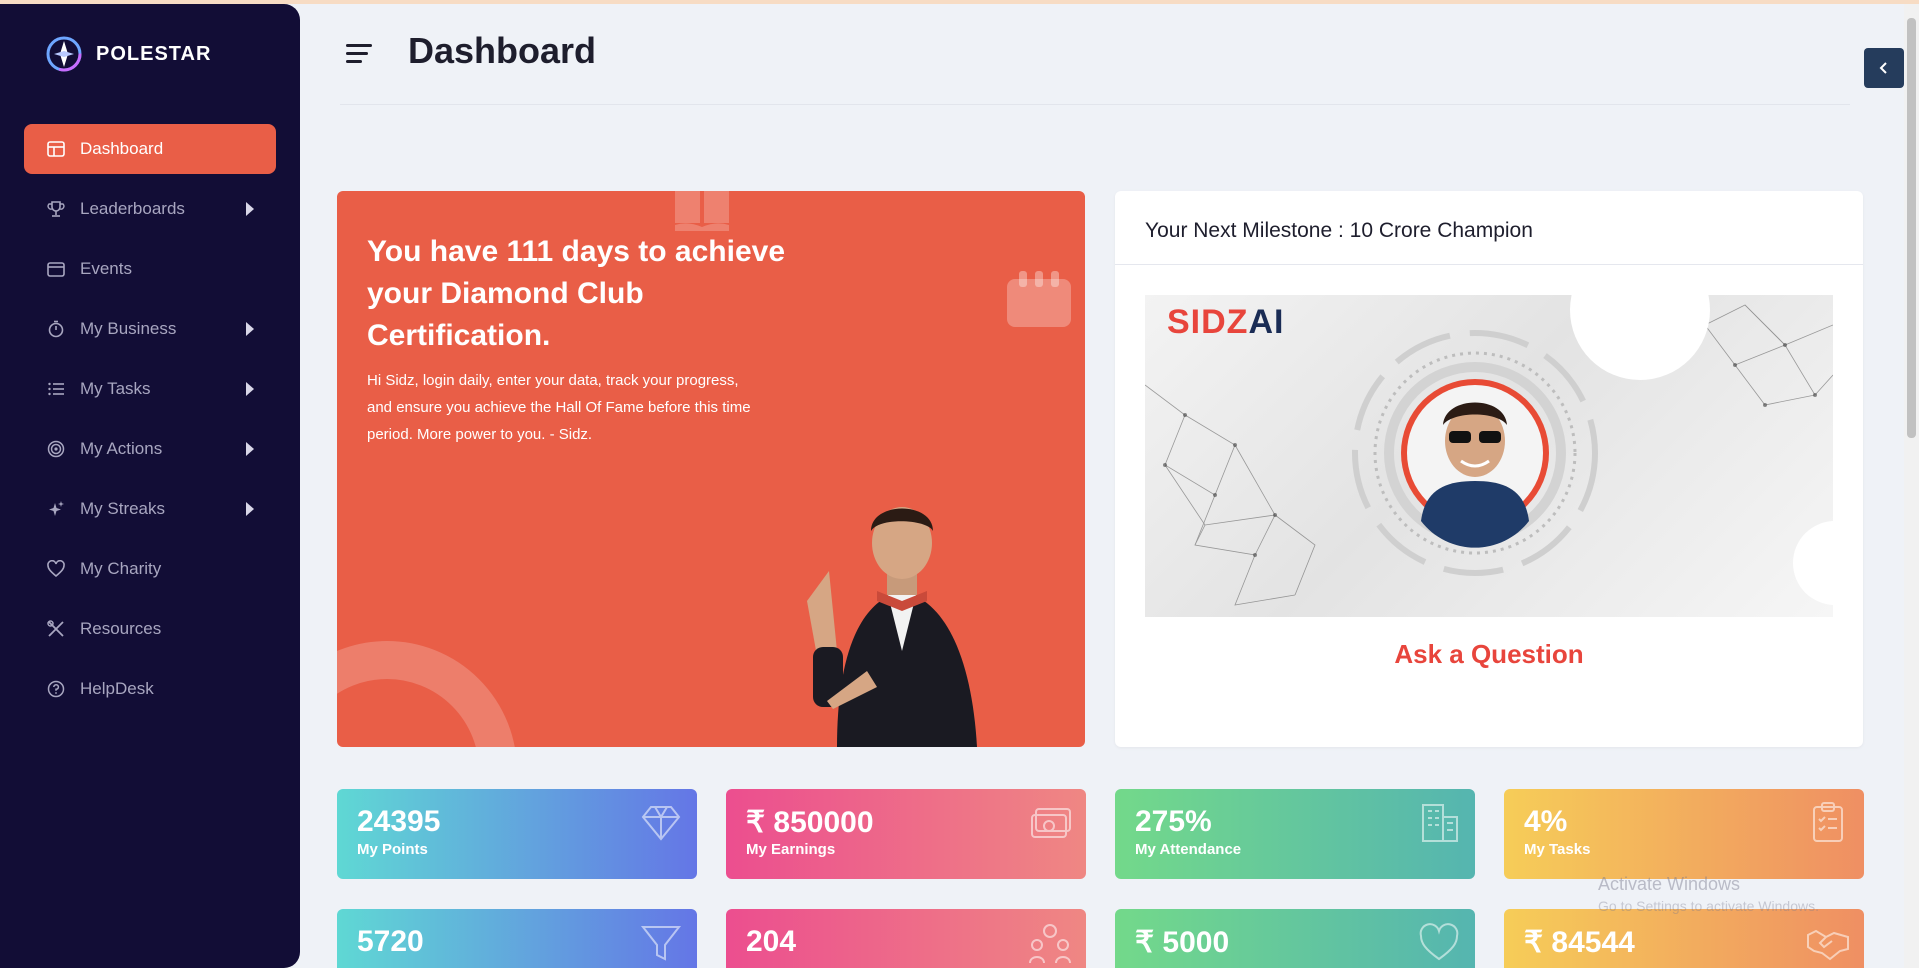 This screenshot has width=1919, height=968. I want to click on dashboard-icon, so click(56, 149).